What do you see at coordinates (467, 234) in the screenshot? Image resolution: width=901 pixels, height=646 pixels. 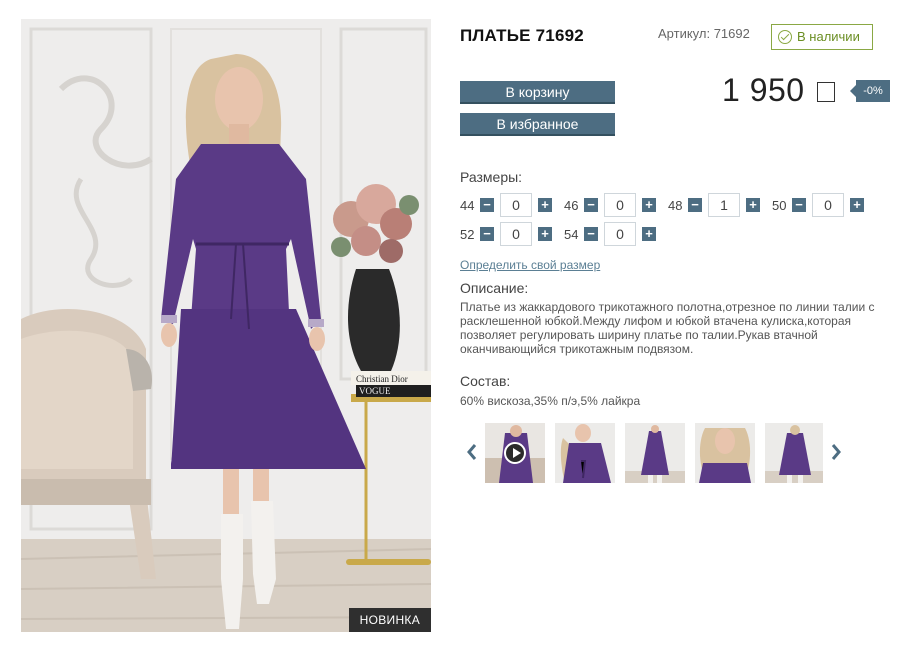 I see `size-label: 52` at bounding box center [467, 234].